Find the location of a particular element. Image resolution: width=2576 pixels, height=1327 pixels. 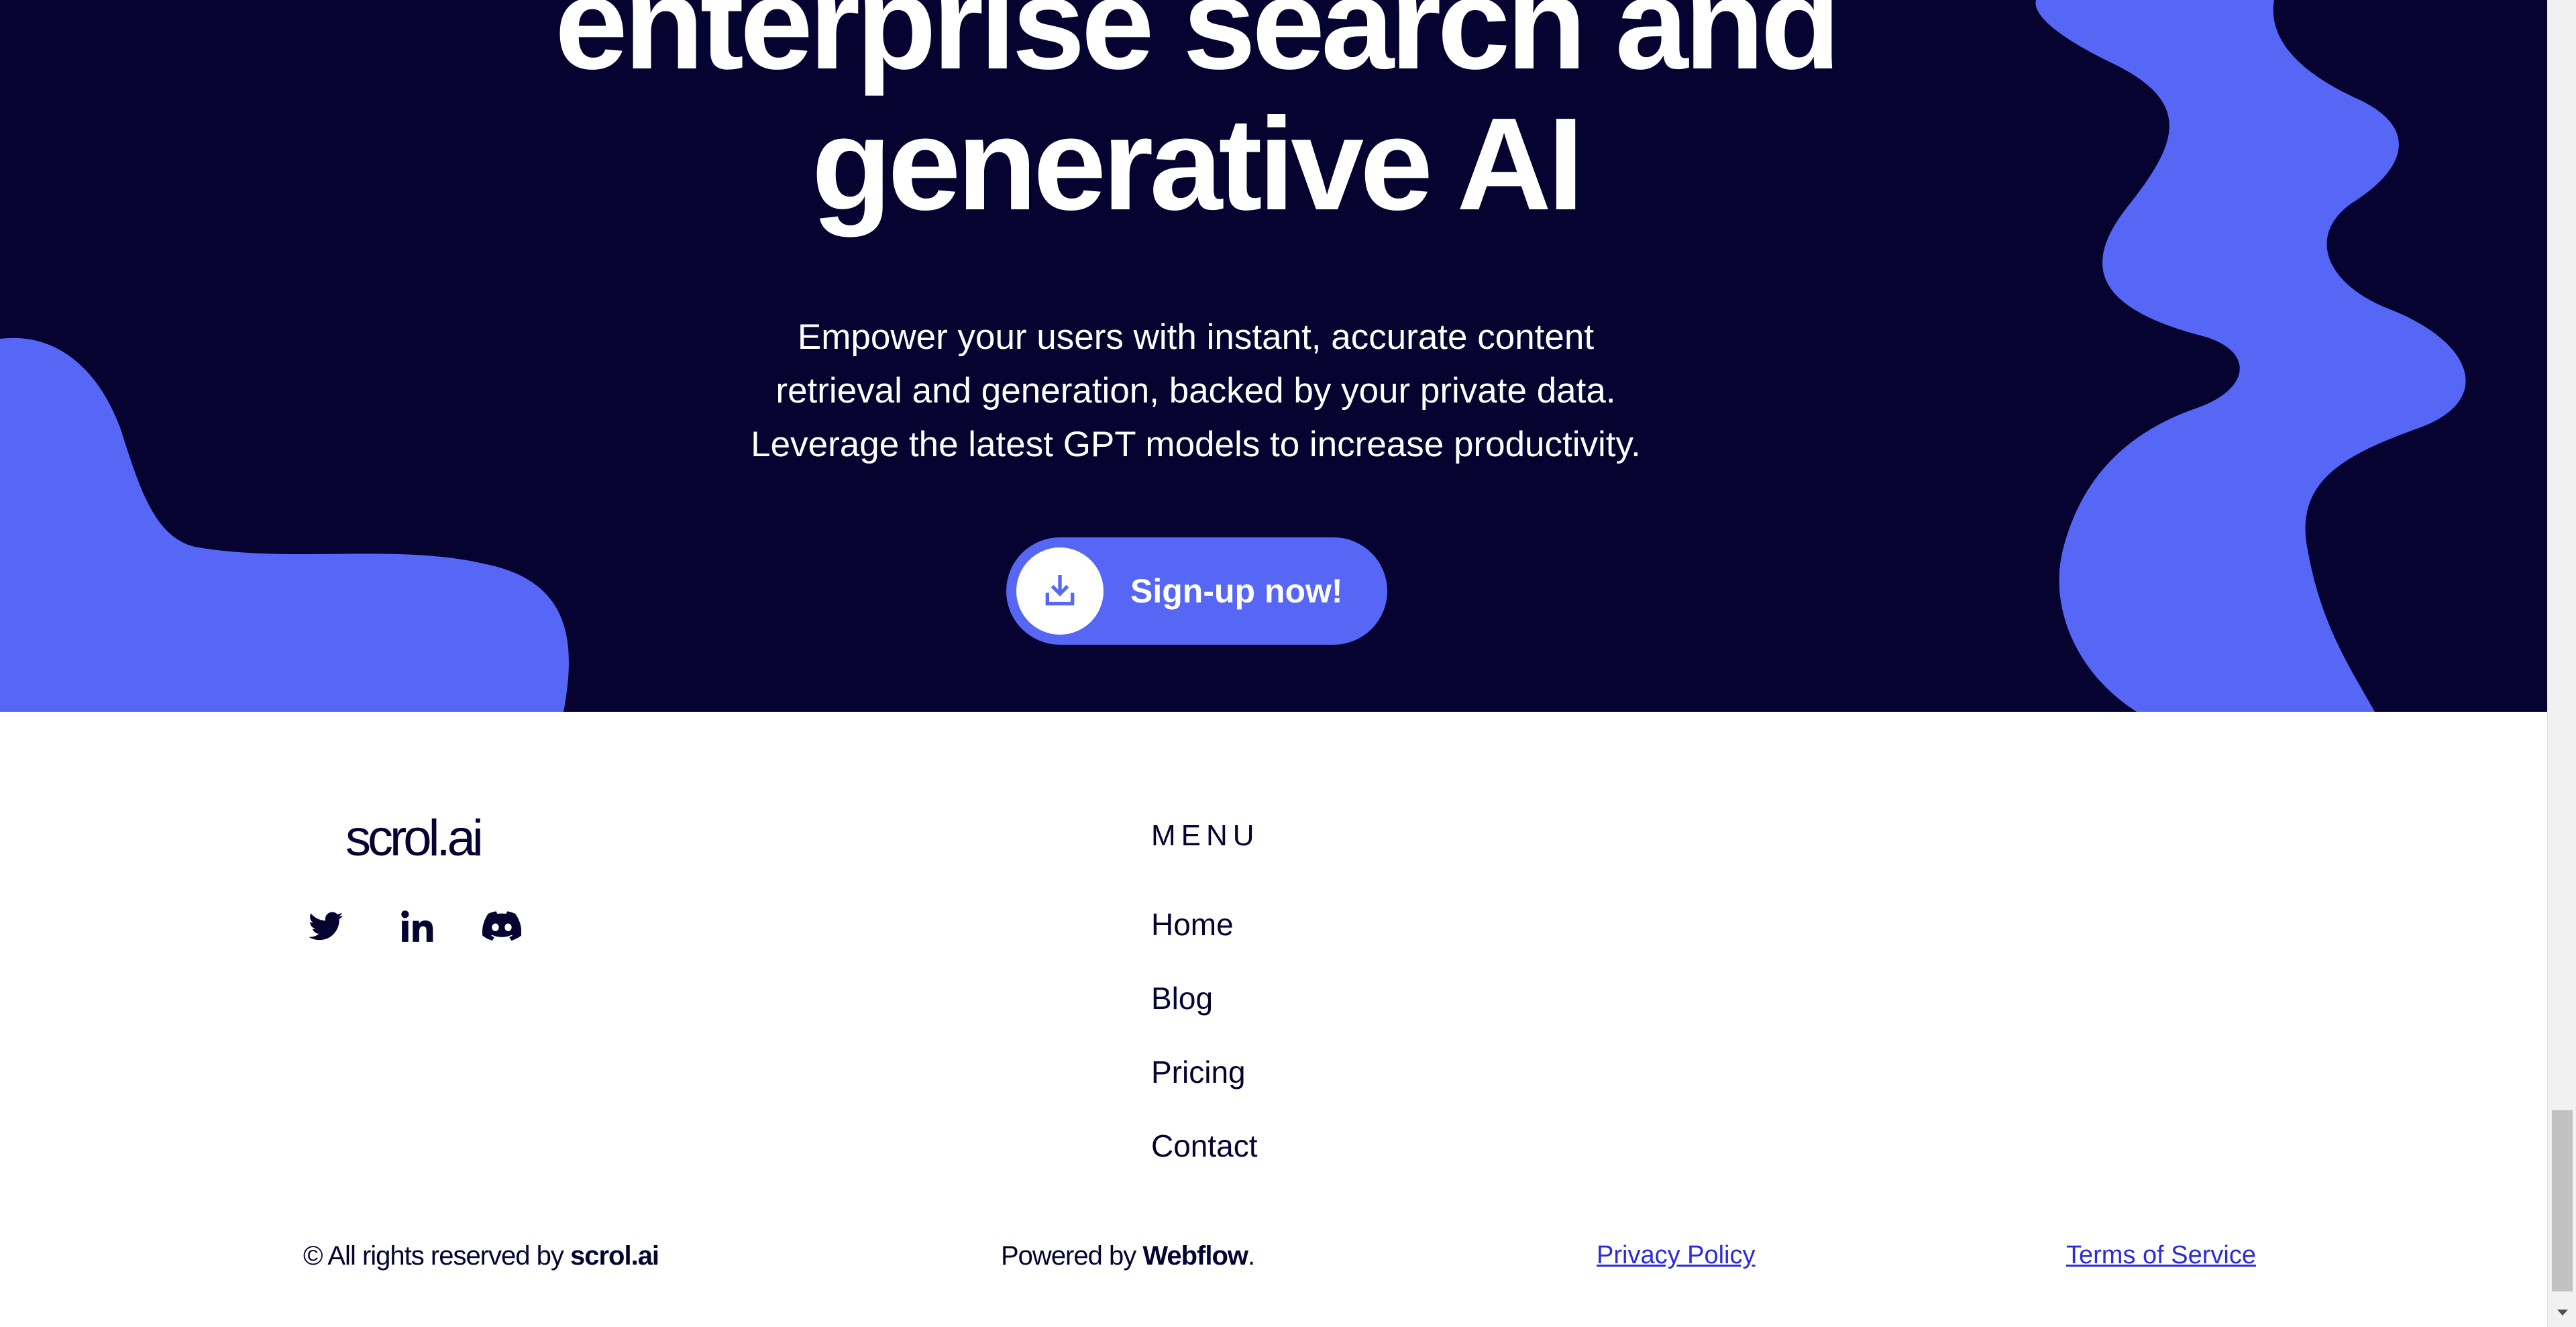

signup-button: Sign-up now! is located at coordinates (1196, 591).